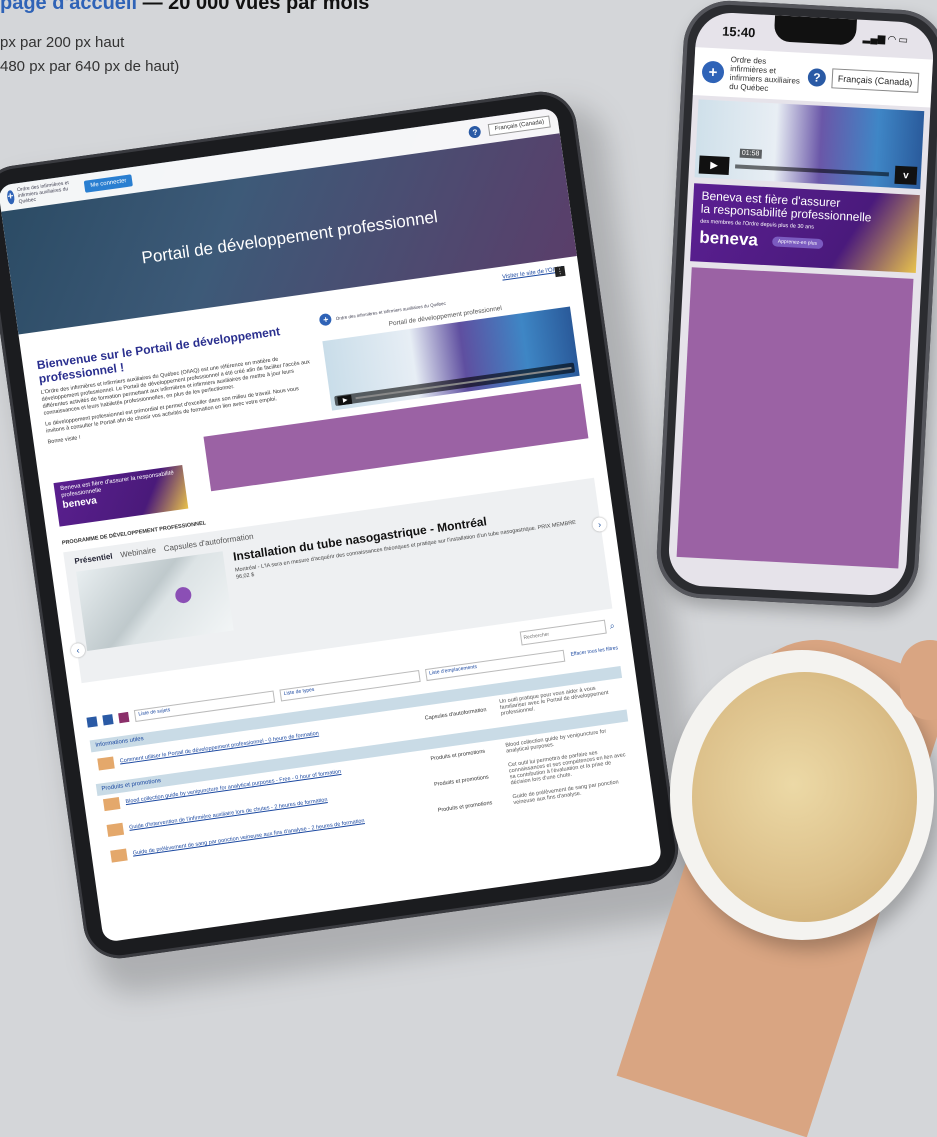  Describe the element at coordinates (455, 714) in the screenshot. I see `item-kind: Capsules d'autoformation` at that location.